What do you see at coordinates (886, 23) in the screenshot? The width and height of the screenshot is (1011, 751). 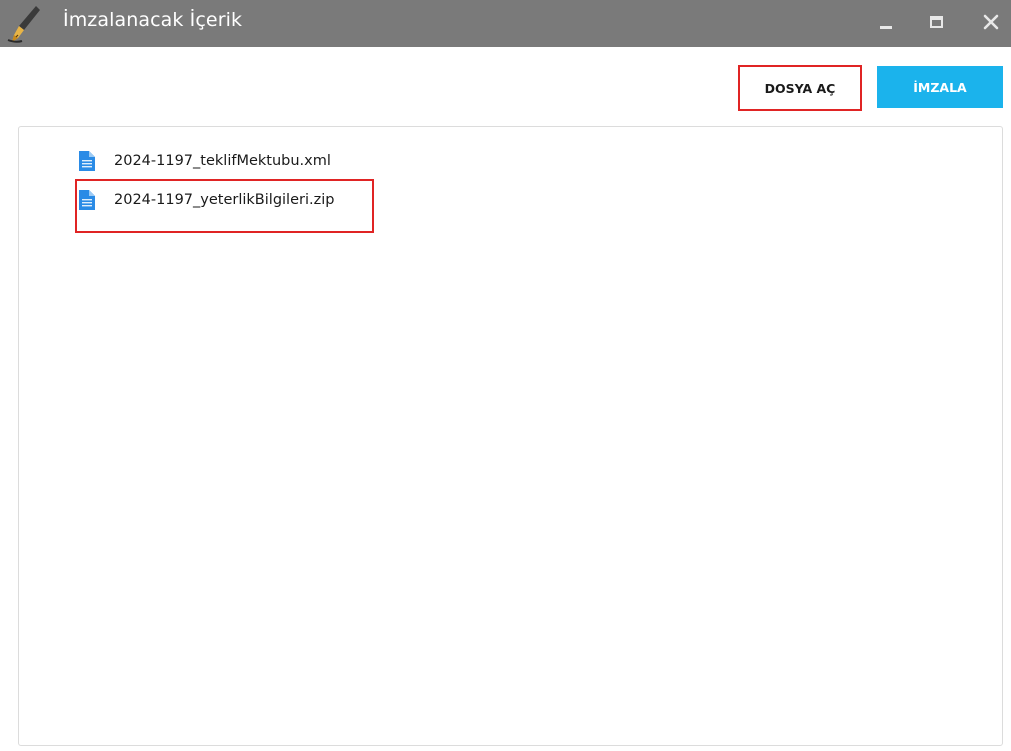 I see `minimize-icon` at bounding box center [886, 23].